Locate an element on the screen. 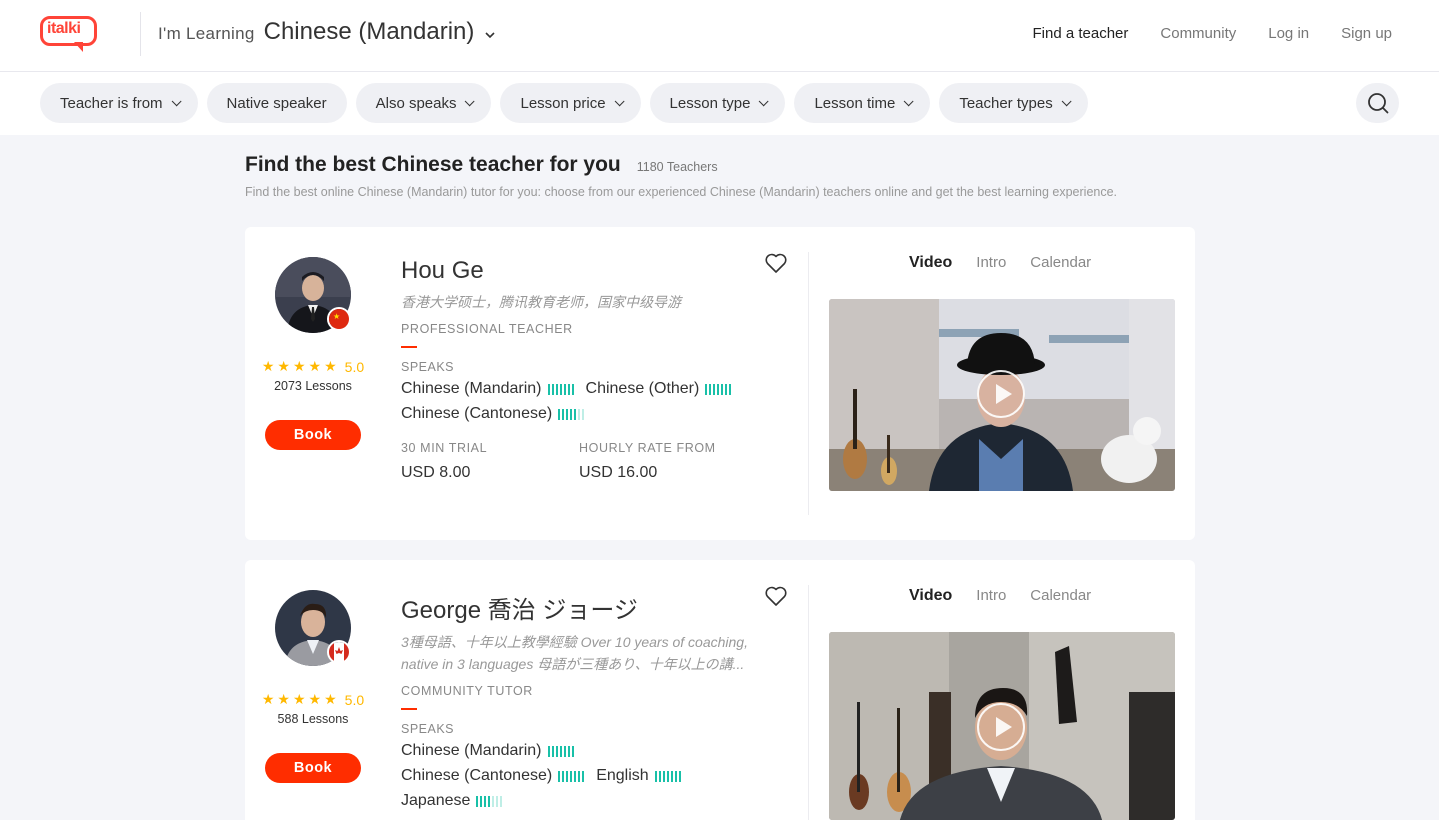 This screenshot has height=820, width=1439. china-flag-icon: ★ is located at coordinates (339, 319).